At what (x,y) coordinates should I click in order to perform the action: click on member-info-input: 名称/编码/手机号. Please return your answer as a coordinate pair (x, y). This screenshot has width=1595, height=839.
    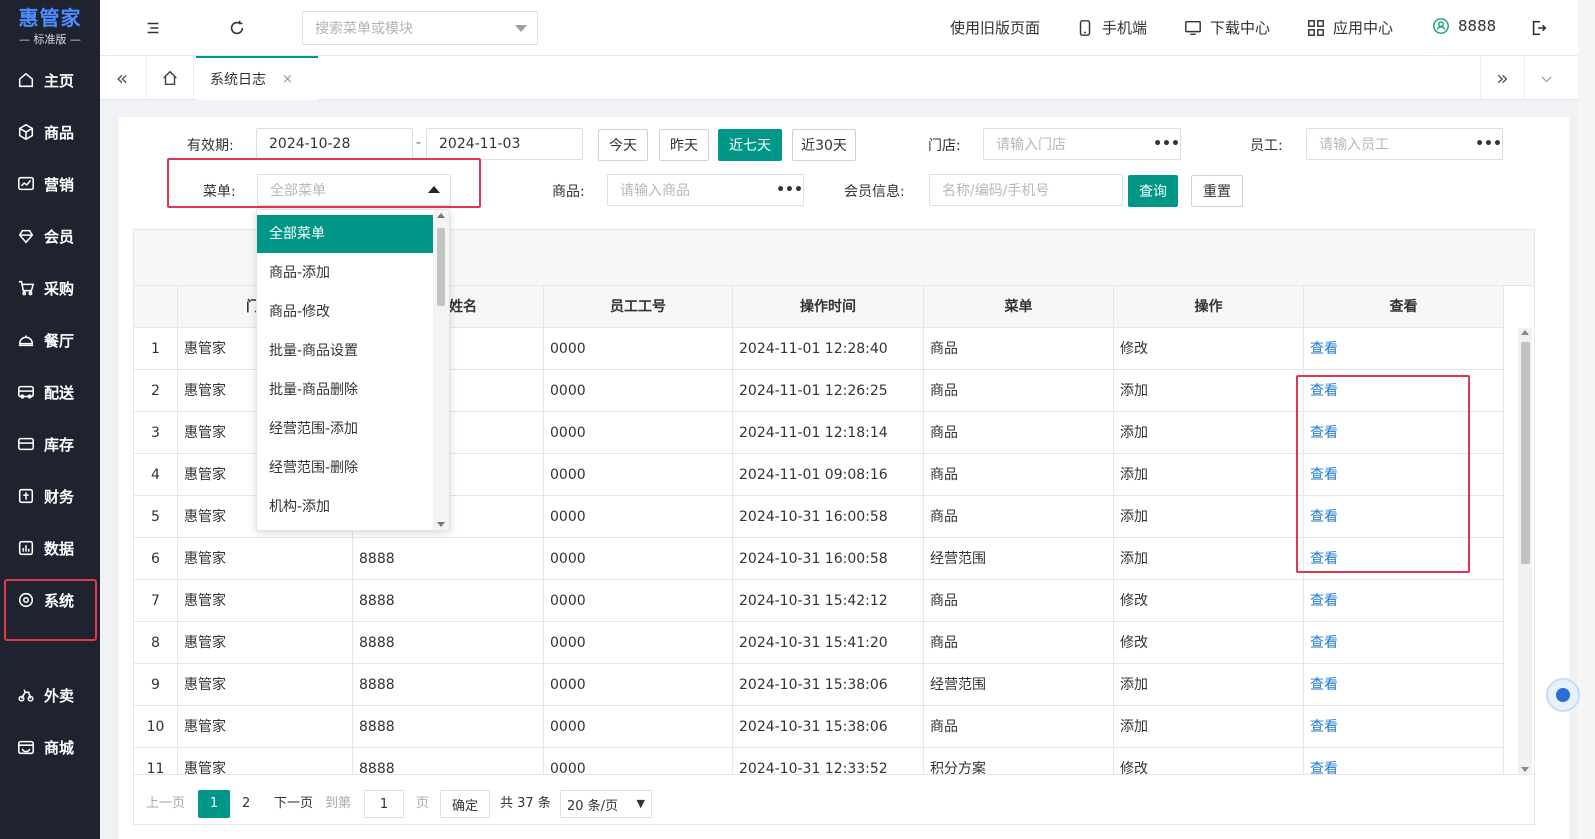
    Looking at the image, I should click on (1026, 190).